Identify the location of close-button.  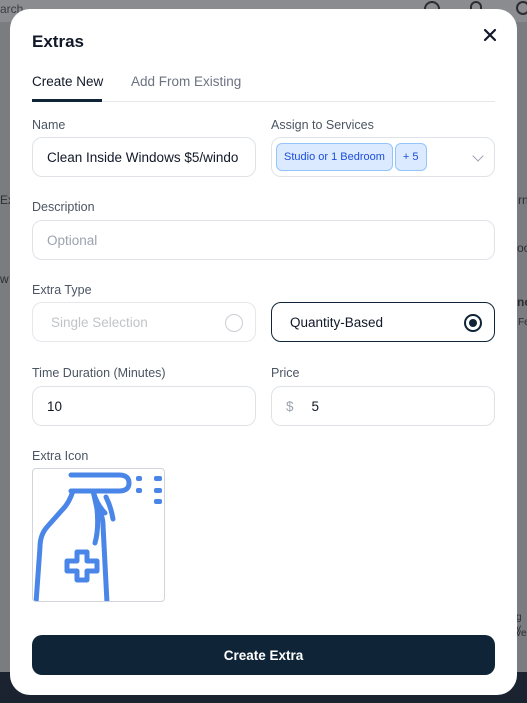
(490, 35).